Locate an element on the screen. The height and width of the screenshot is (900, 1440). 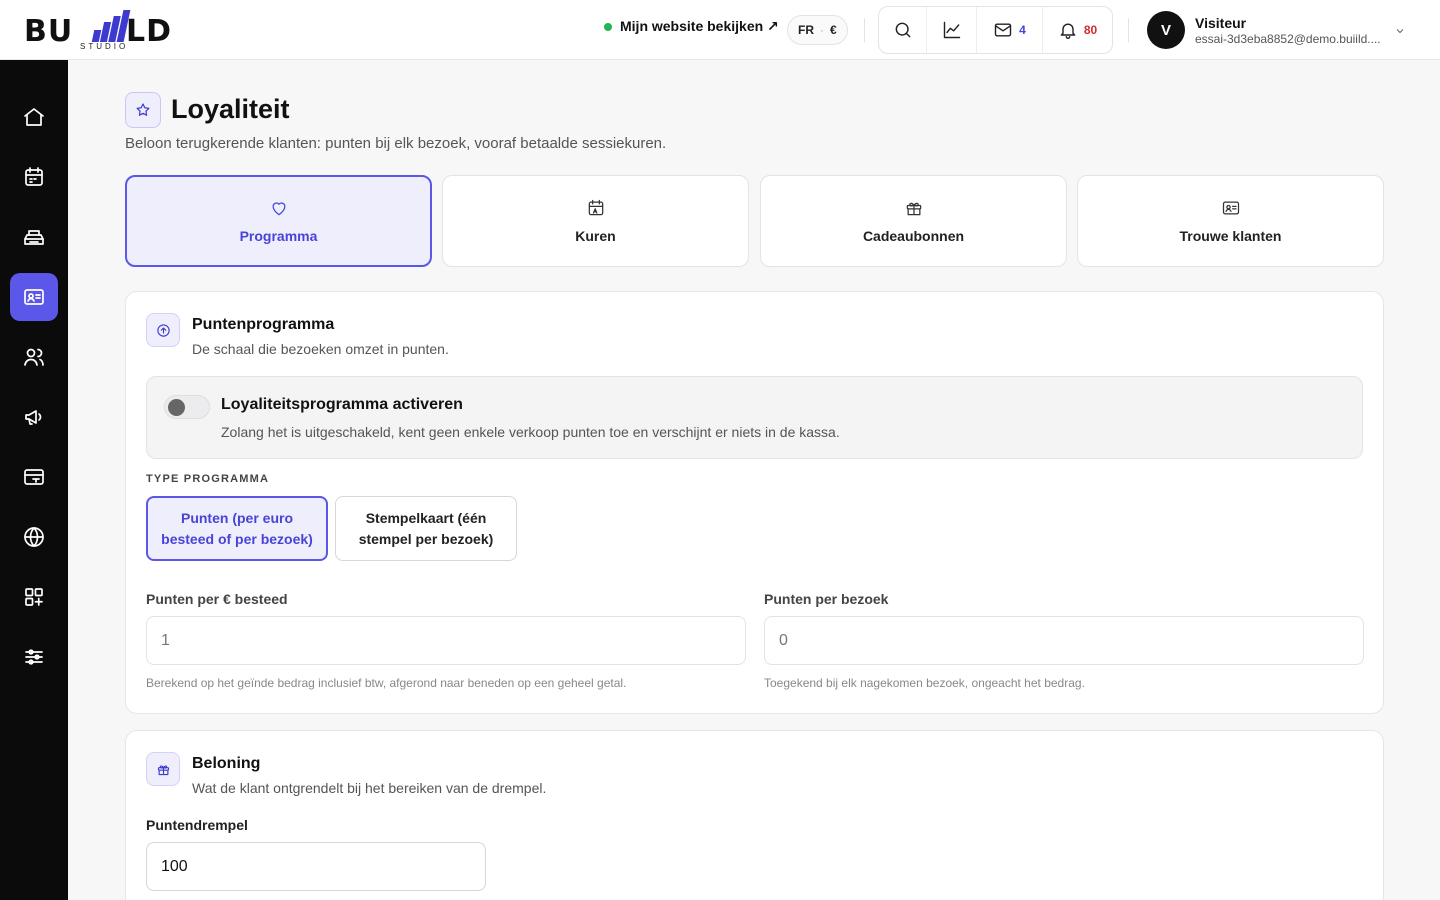
card-subtitle: De schaal die bezoeken omzet in punten. is located at coordinates (320, 349).